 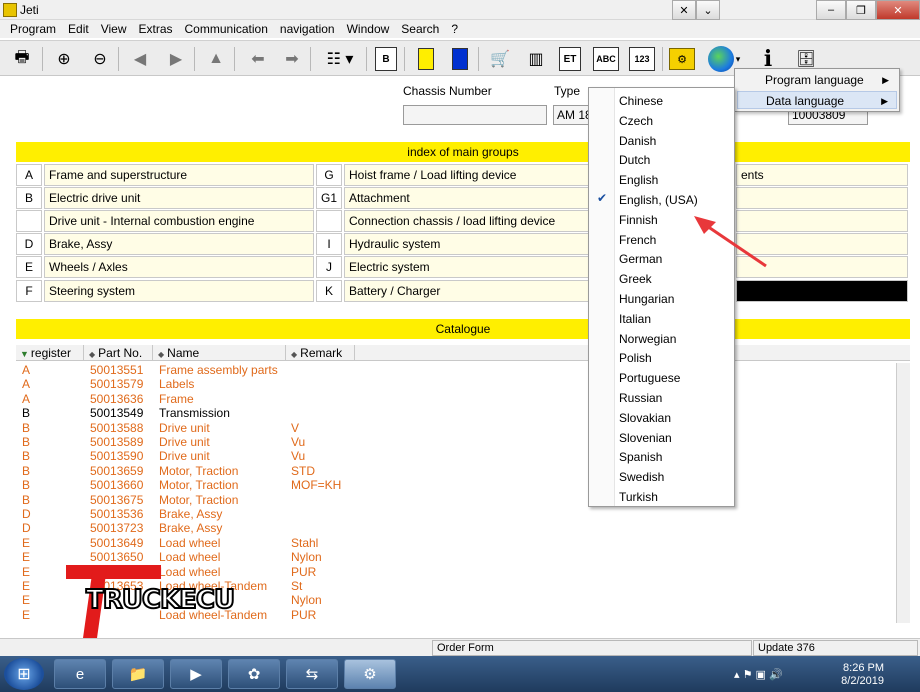 What do you see at coordinates (386, 59) in the screenshot?
I see `b-book-icon: B` at bounding box center [386, 59].